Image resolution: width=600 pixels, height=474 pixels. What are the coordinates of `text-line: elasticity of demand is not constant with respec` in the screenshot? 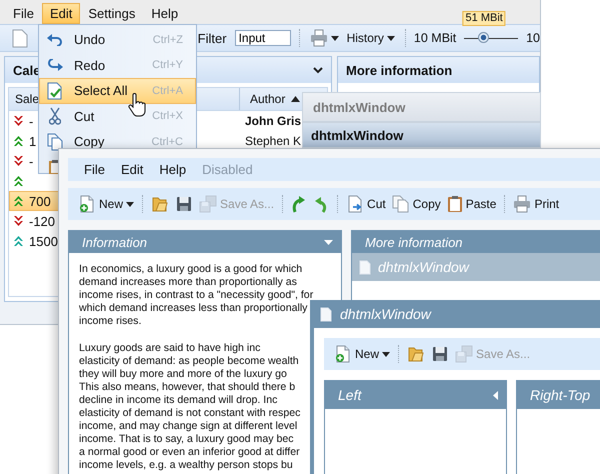 It's located at (189, 413).